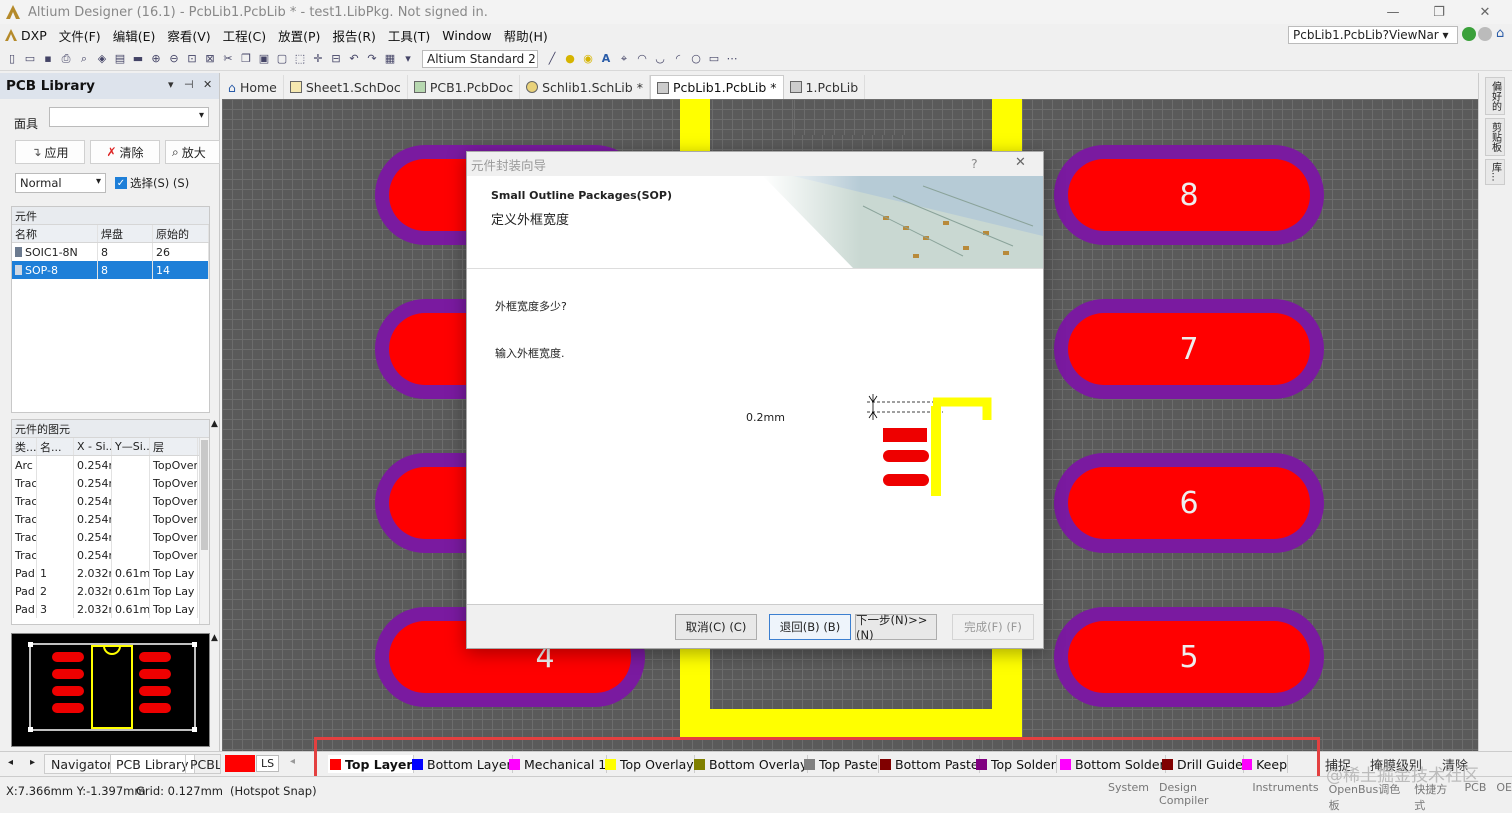 The height and width of the screenshot is (813, 1512). Describe the element at coordinates (10, 762) in the screenshot. I see `scroll-left-icon: ◂` at that location.